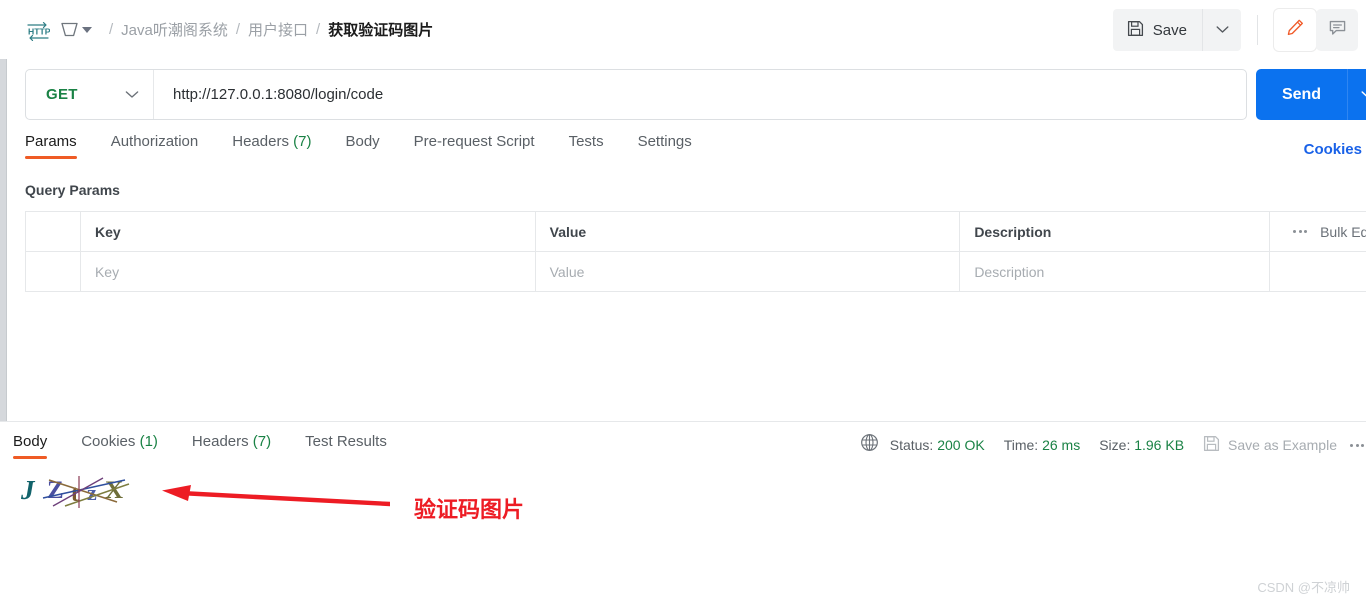 This screenshot has height=604, width=1366. Describe the element at coordinates (1357, 445) in the screenshot. I see `response-ellipsis-icon` at that location.